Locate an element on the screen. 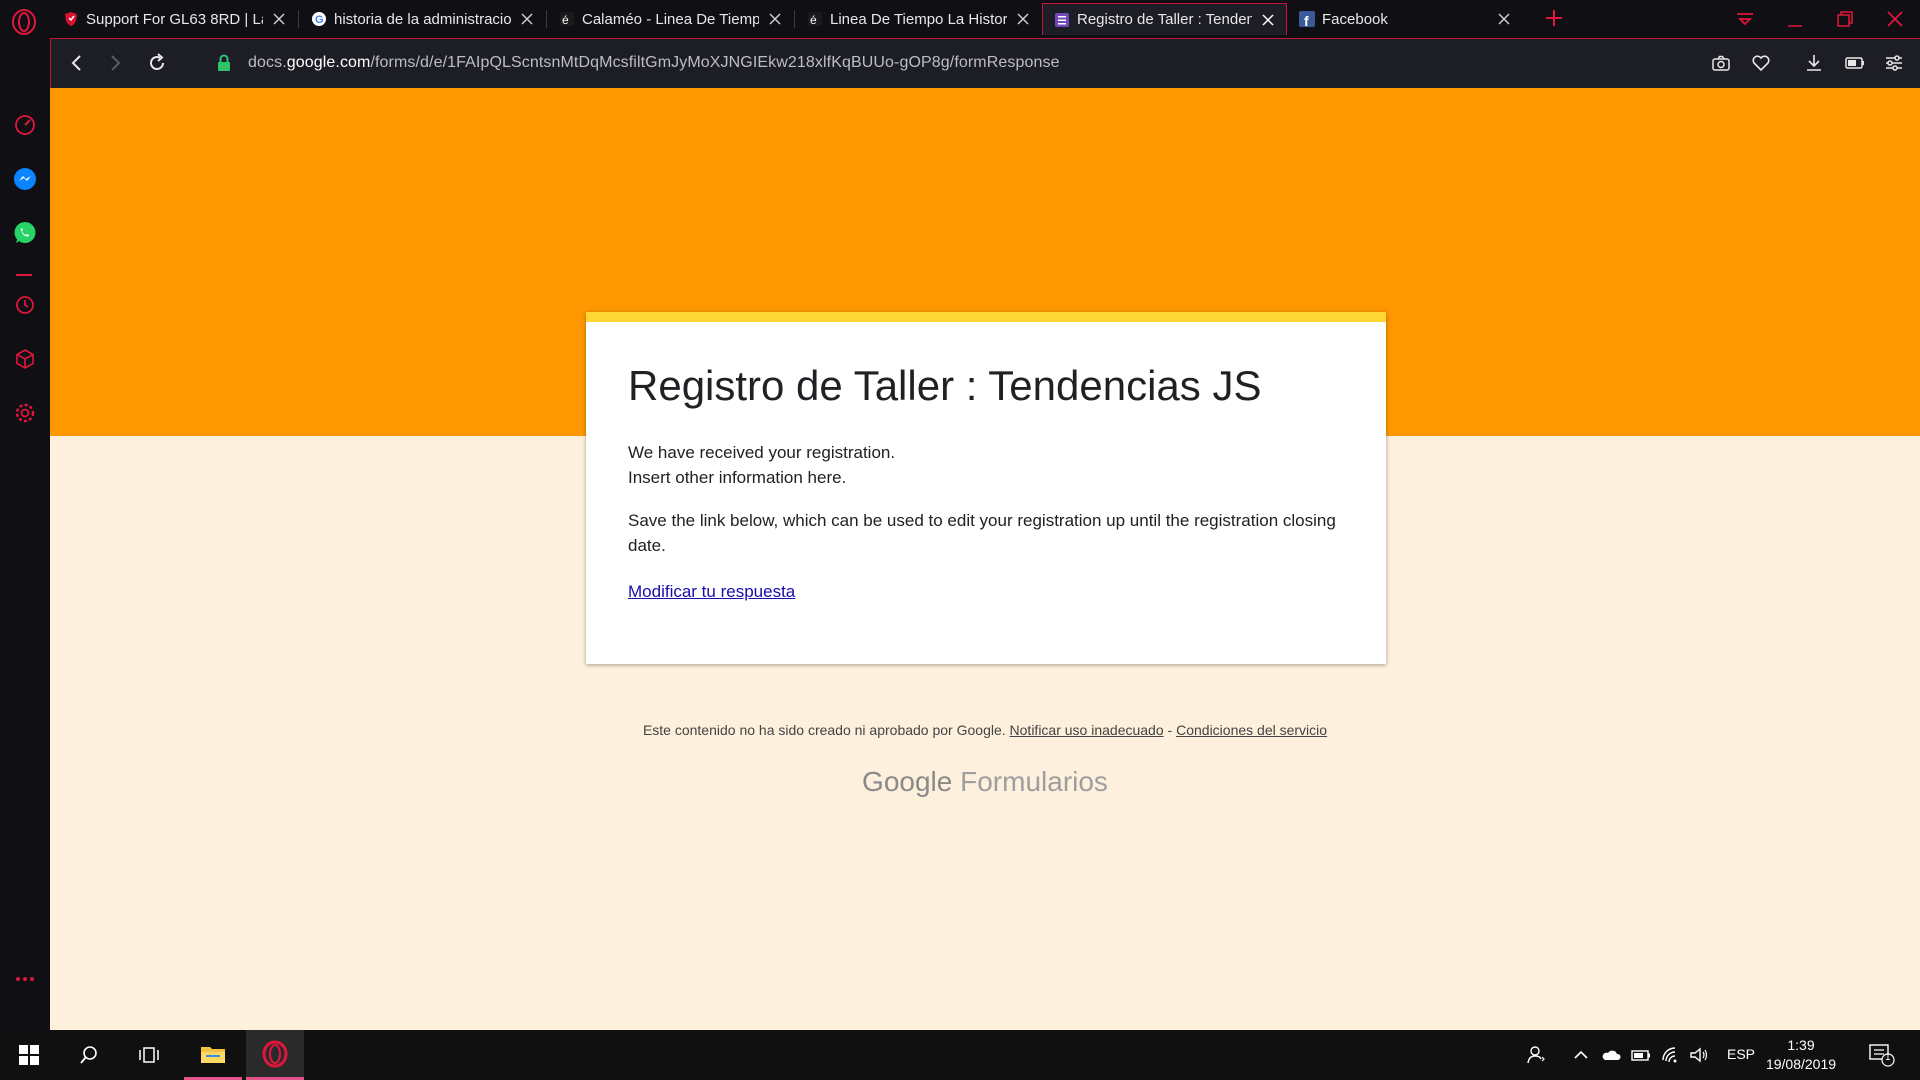 This screenshot has height=1080, width=1920. action-center-button: 1 is located at coordinates (1883, 1056).